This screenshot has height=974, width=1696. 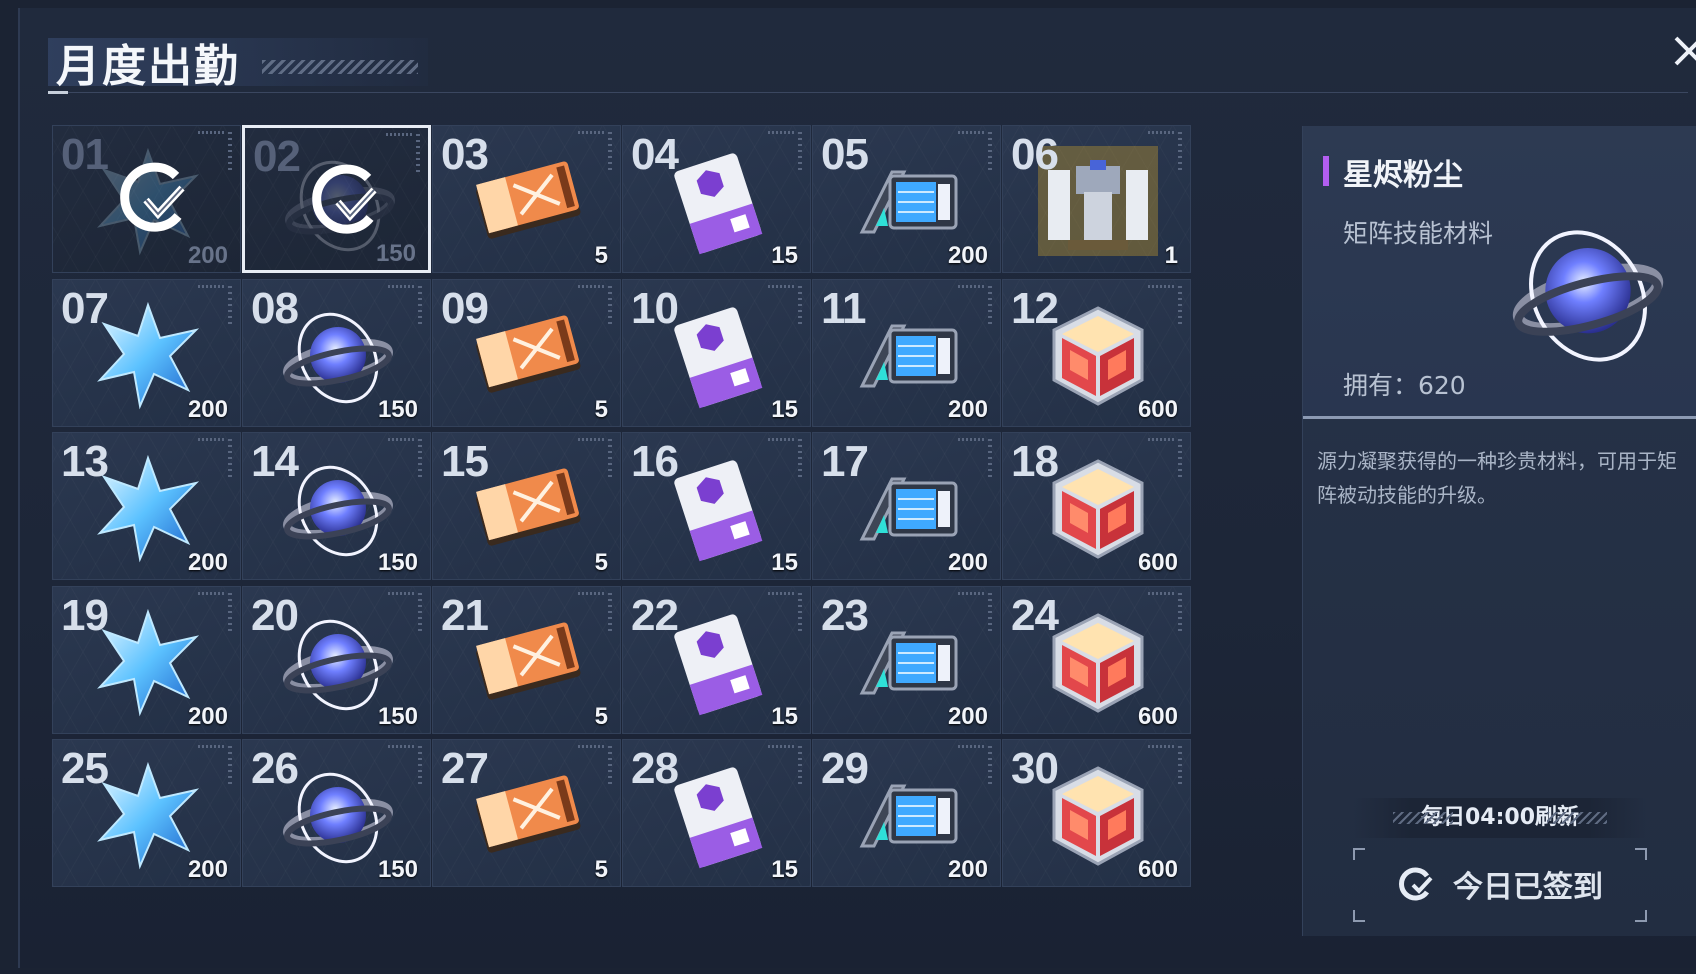 What do you see at coordinates (906, 813) in the screenshot?
I see `day-cell: 29 200` at bounding box center [906, 813].